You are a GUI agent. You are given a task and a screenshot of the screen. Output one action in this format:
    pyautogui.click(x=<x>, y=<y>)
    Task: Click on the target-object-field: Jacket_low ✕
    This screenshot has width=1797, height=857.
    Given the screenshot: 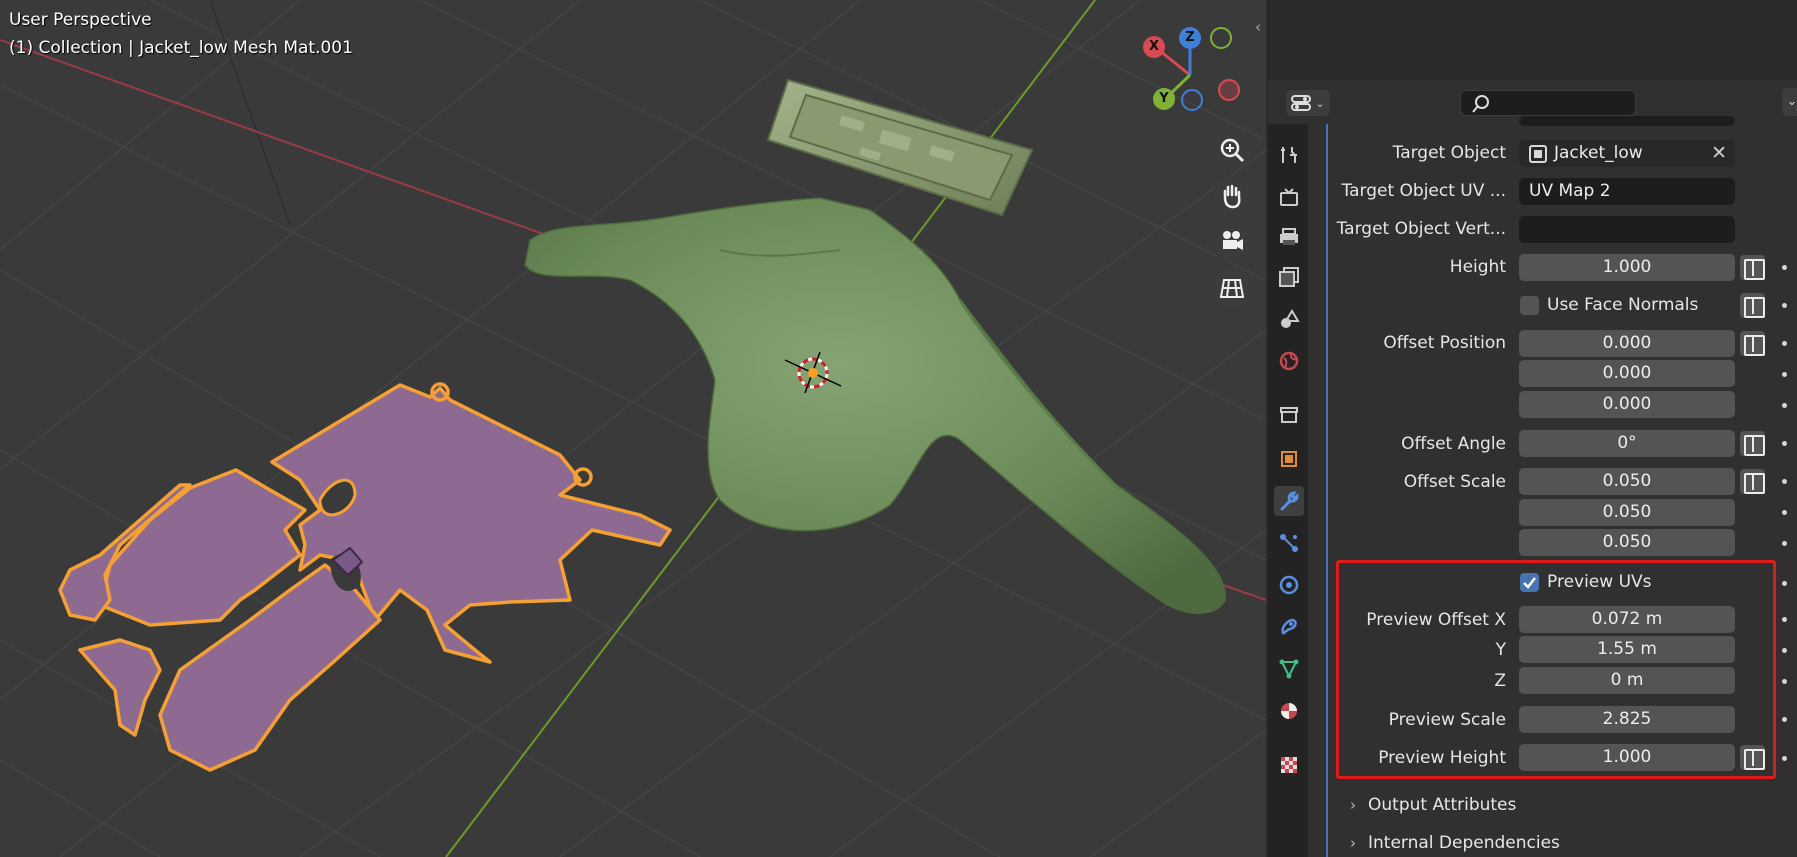 What is the action you would take?
    pyautogui.click(x=1627, y=153)
    